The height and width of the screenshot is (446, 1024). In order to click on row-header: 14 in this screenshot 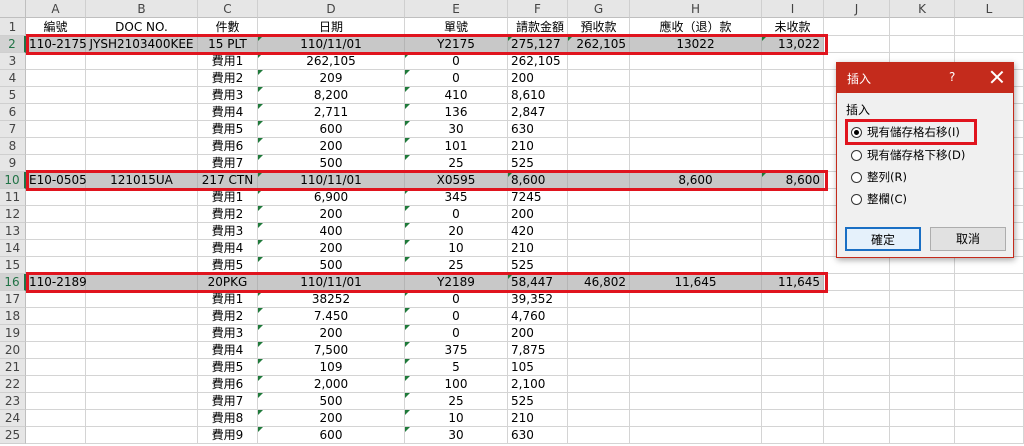, I will do `click(13, 248)`.